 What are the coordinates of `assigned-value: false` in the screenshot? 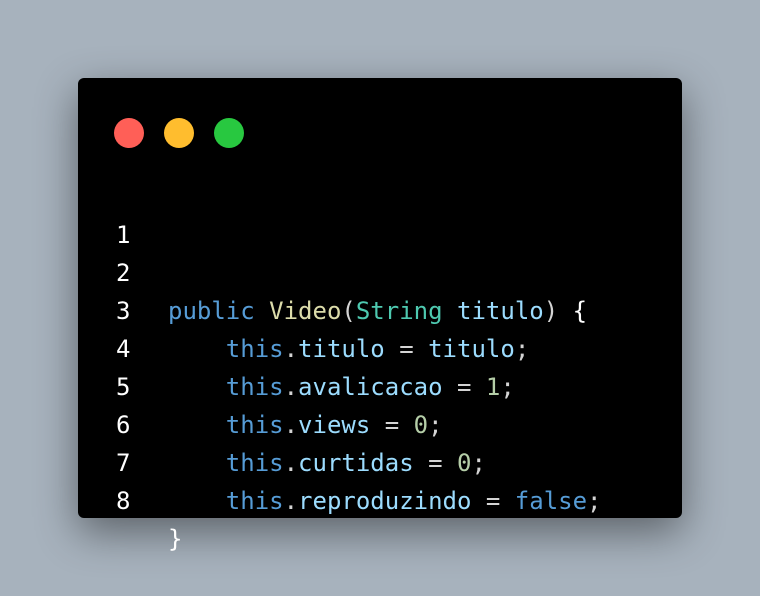 It's located at (551, 501).